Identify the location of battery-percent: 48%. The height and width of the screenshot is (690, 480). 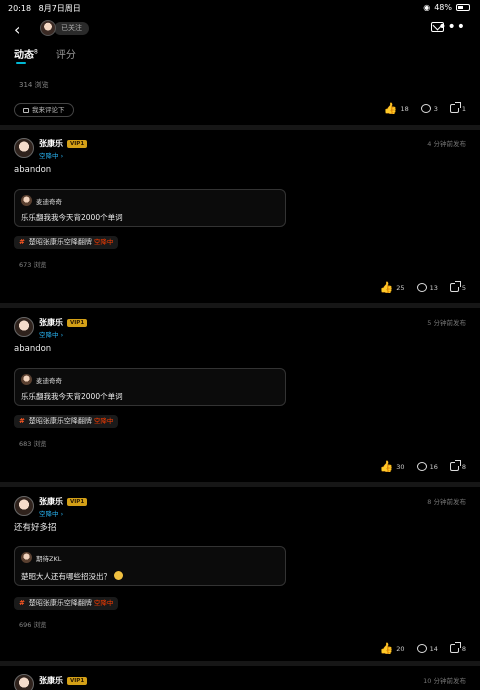
(443, 7).